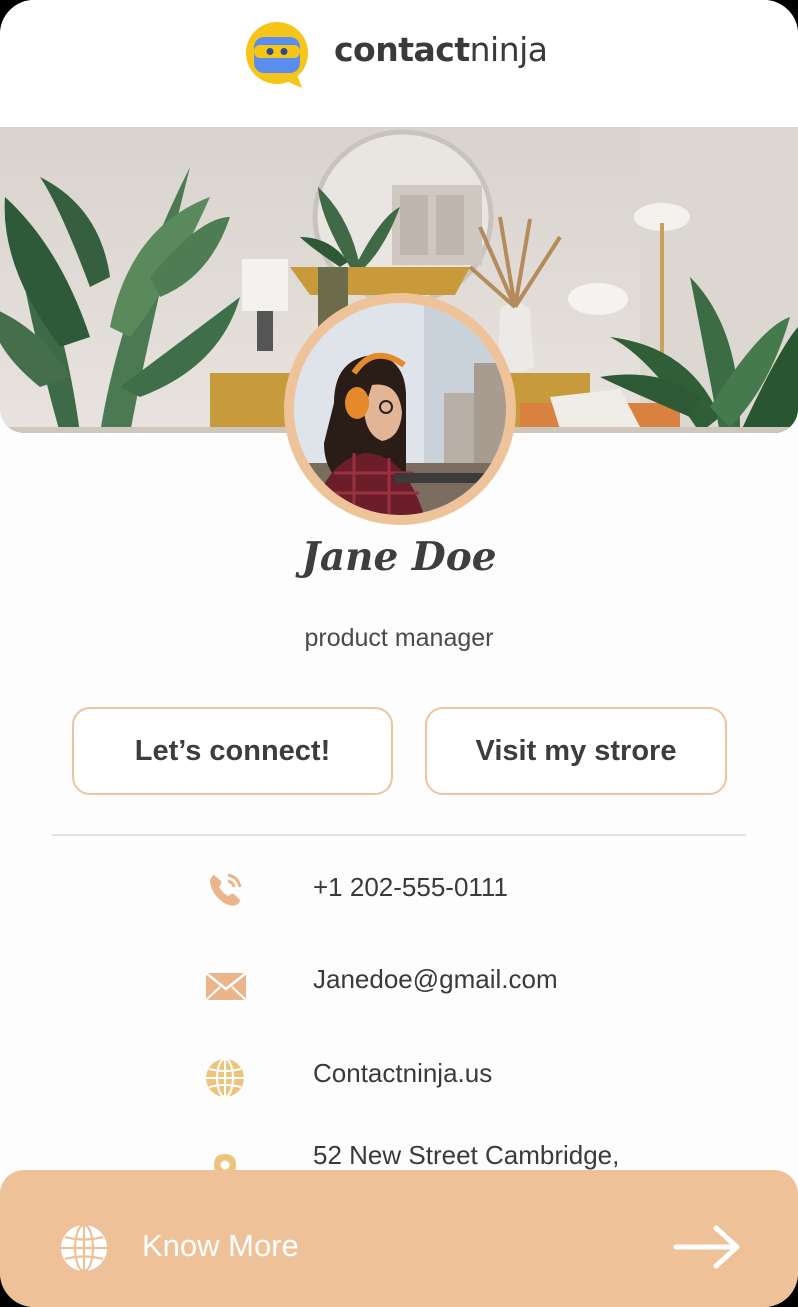 The height and width of the screenshot is (1307, 798). What do you see at coordinates (403, 1073) in the screenshot?
I see `website-url: Contactninja.us` at bounding box center [403, 1073].